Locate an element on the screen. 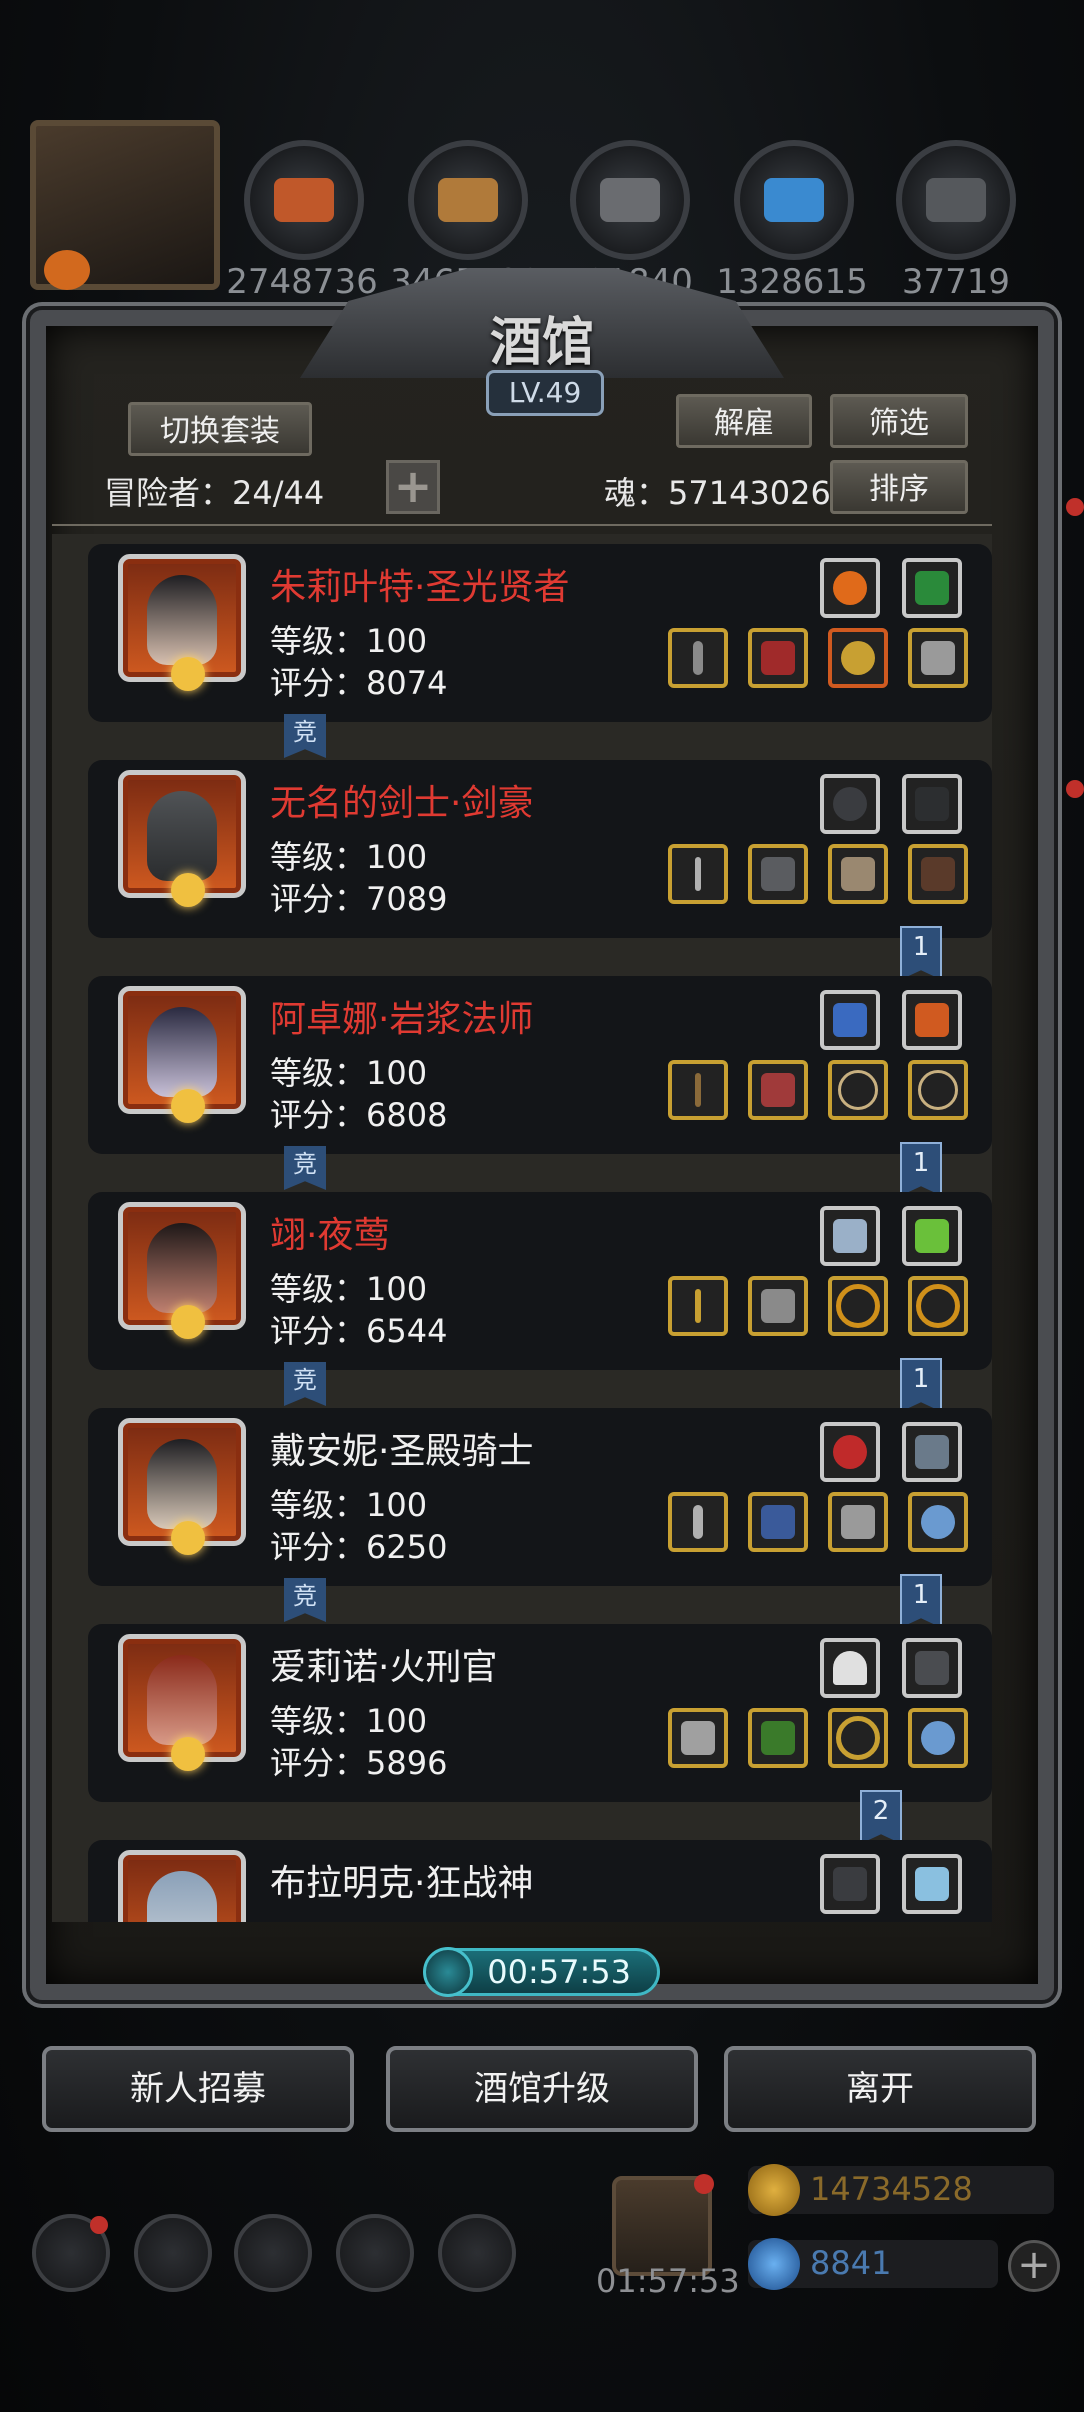  axe-icon is located at coordinates (698, 1522).